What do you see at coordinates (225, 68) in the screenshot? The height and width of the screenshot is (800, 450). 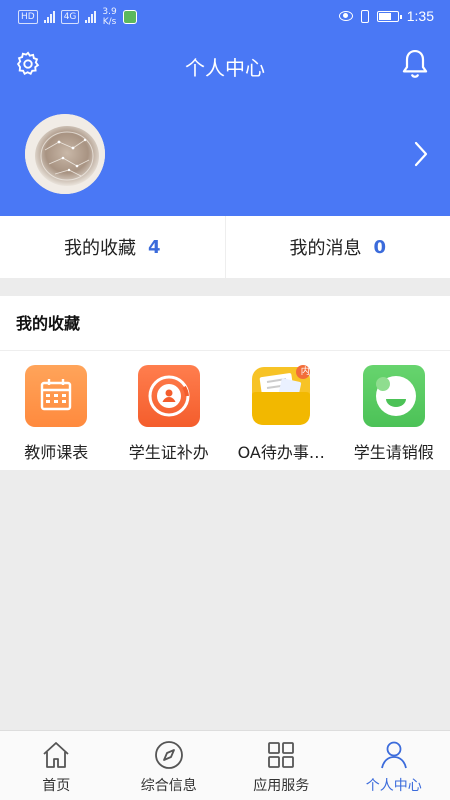 I see `page-title: 个人中心` at bounding box center [225, 68].